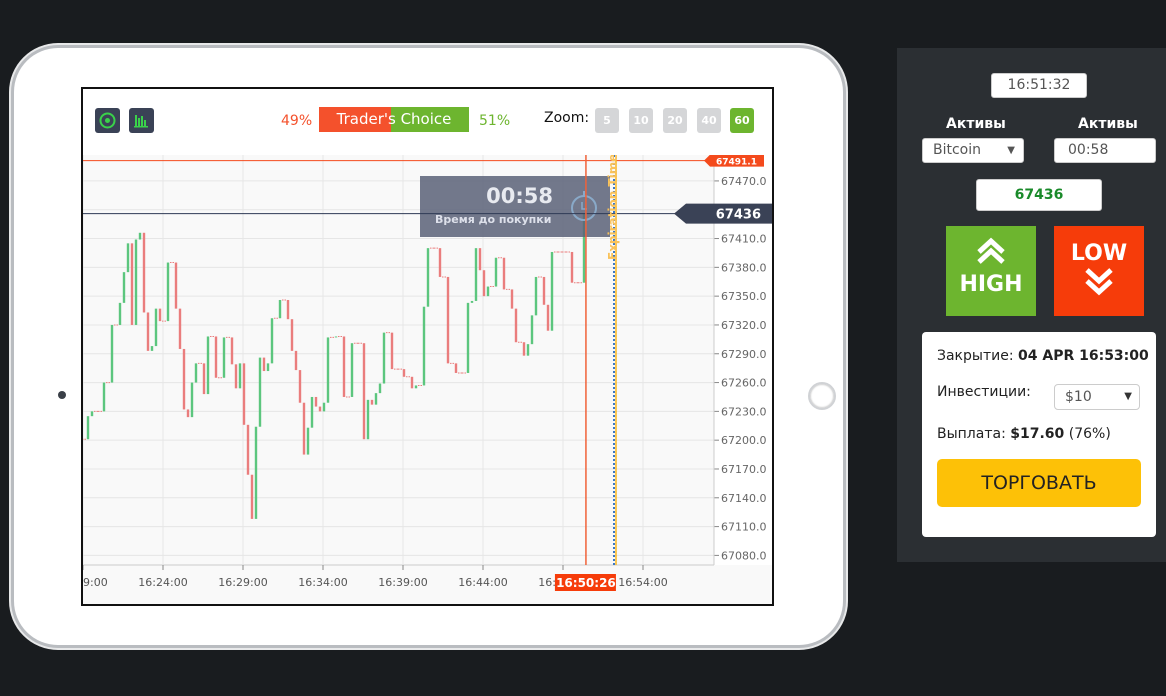  I want to click on y-tick-label: 67080.0, so click(744, 555).